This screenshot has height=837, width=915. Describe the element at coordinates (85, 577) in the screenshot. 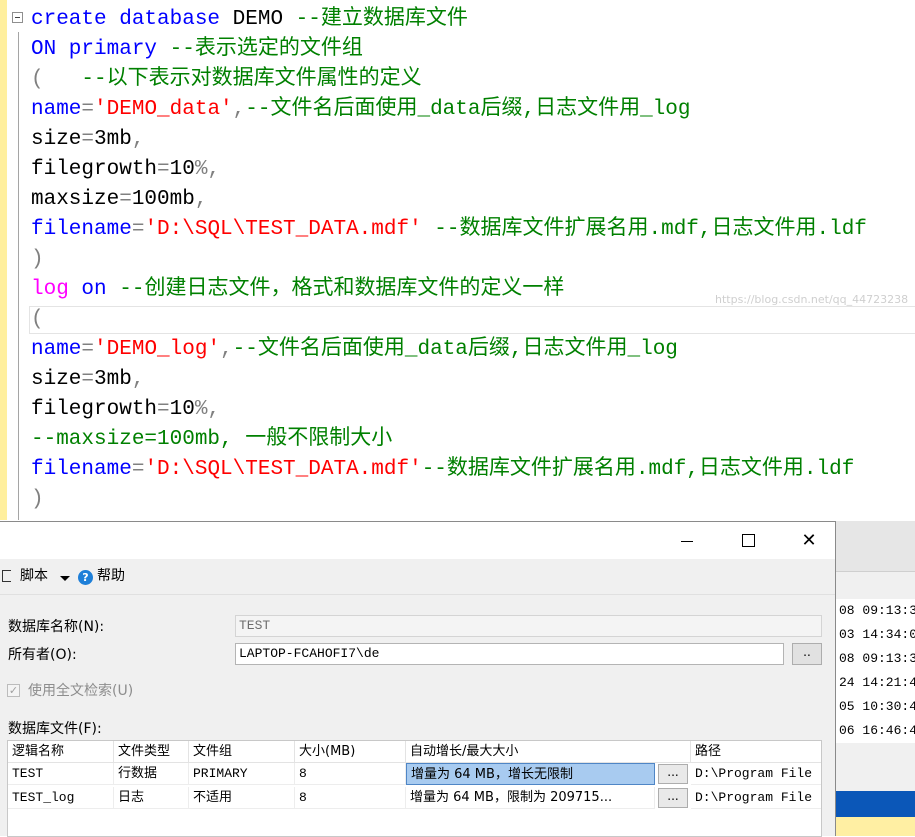

I see `help-icon: ?` at that location.